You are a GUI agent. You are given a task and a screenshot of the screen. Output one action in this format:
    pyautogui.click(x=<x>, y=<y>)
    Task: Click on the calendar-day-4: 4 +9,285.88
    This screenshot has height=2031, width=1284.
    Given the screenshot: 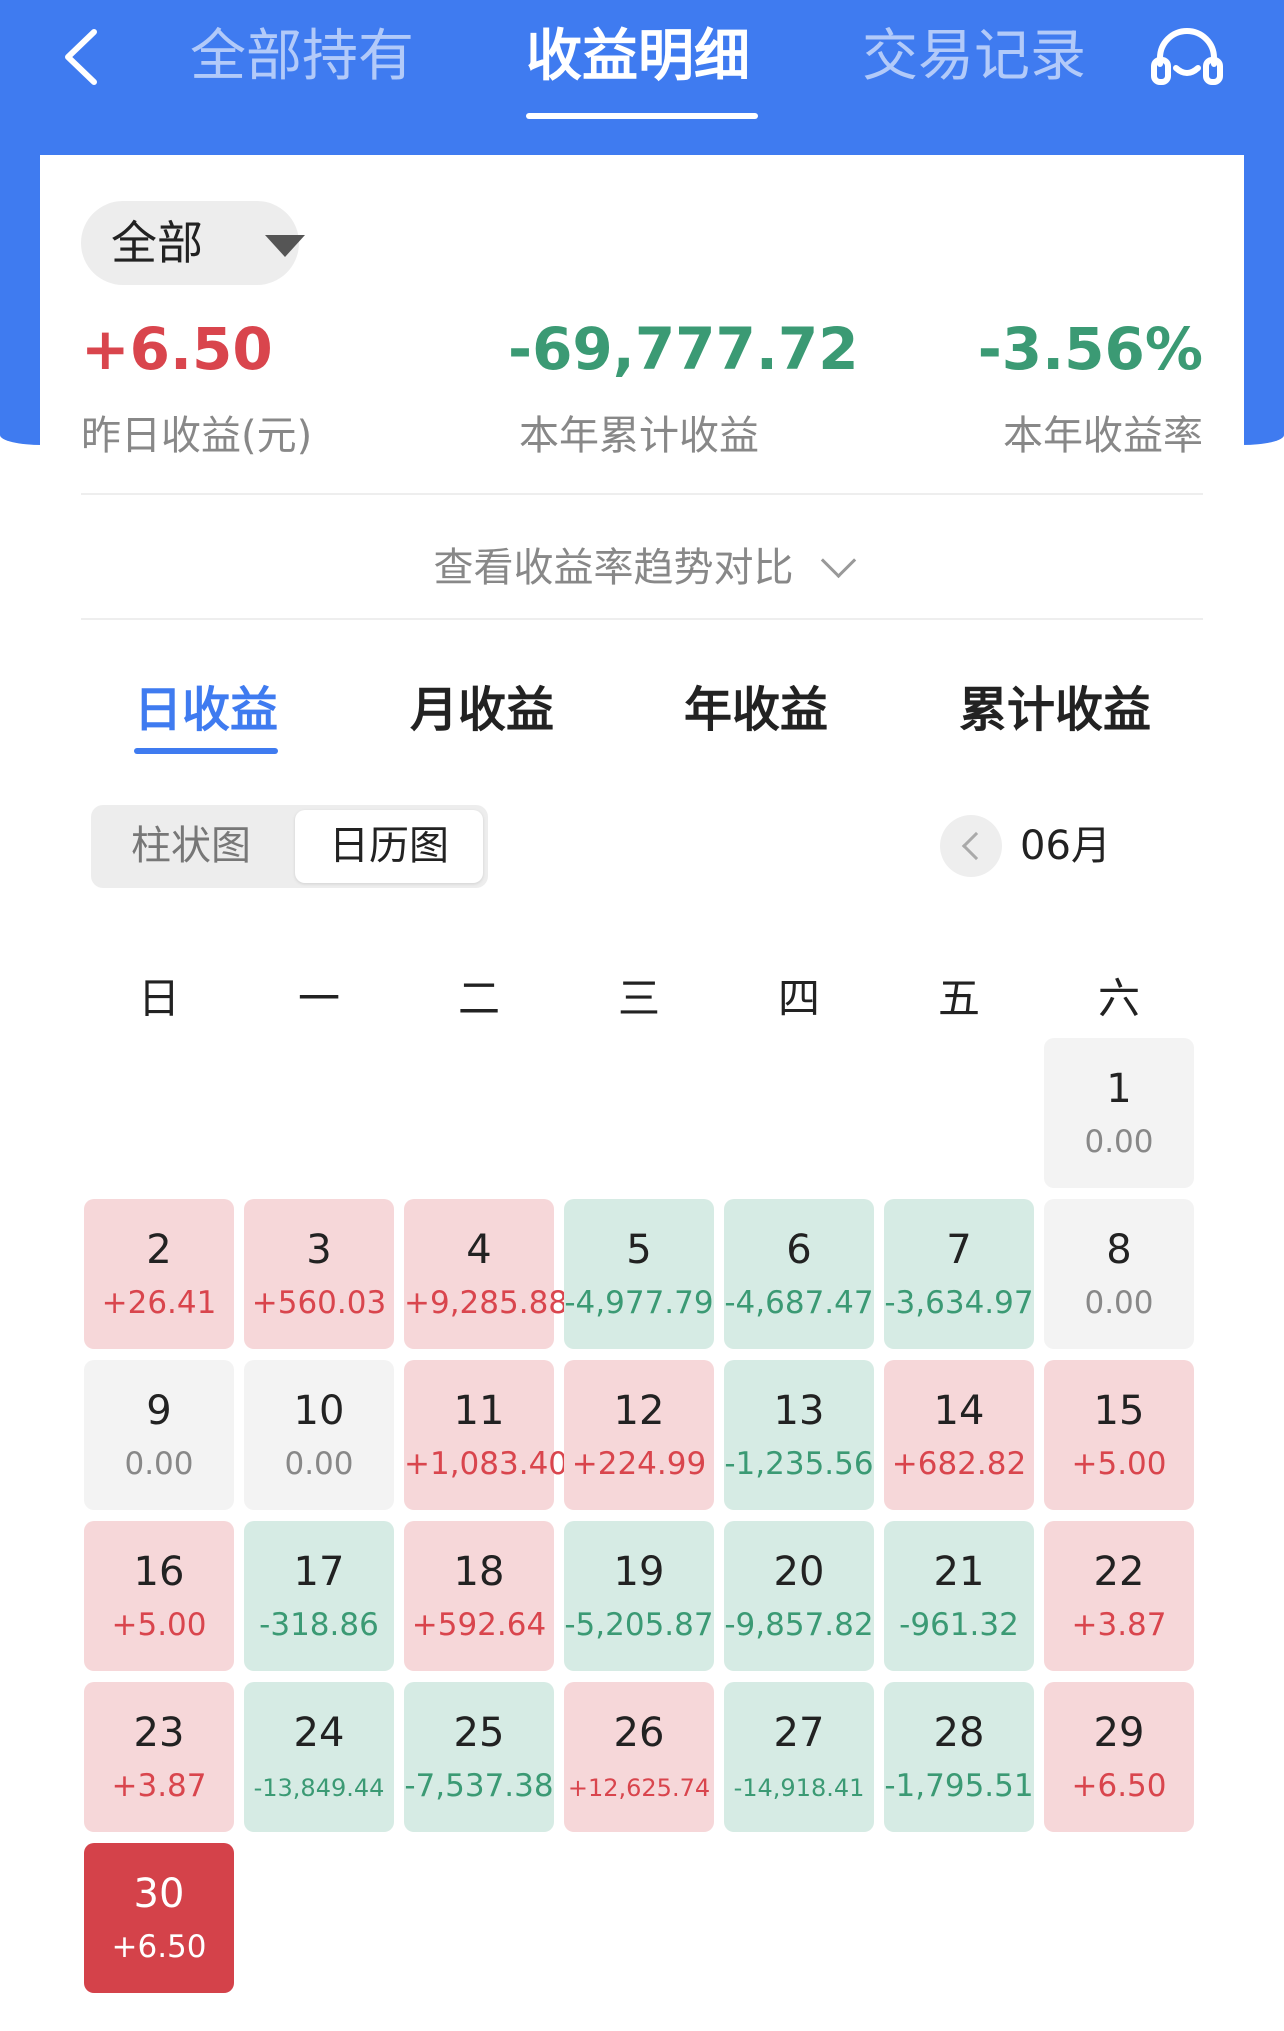 What is the action you would take?
    pyautogui.click(x=486, y=1274)
    